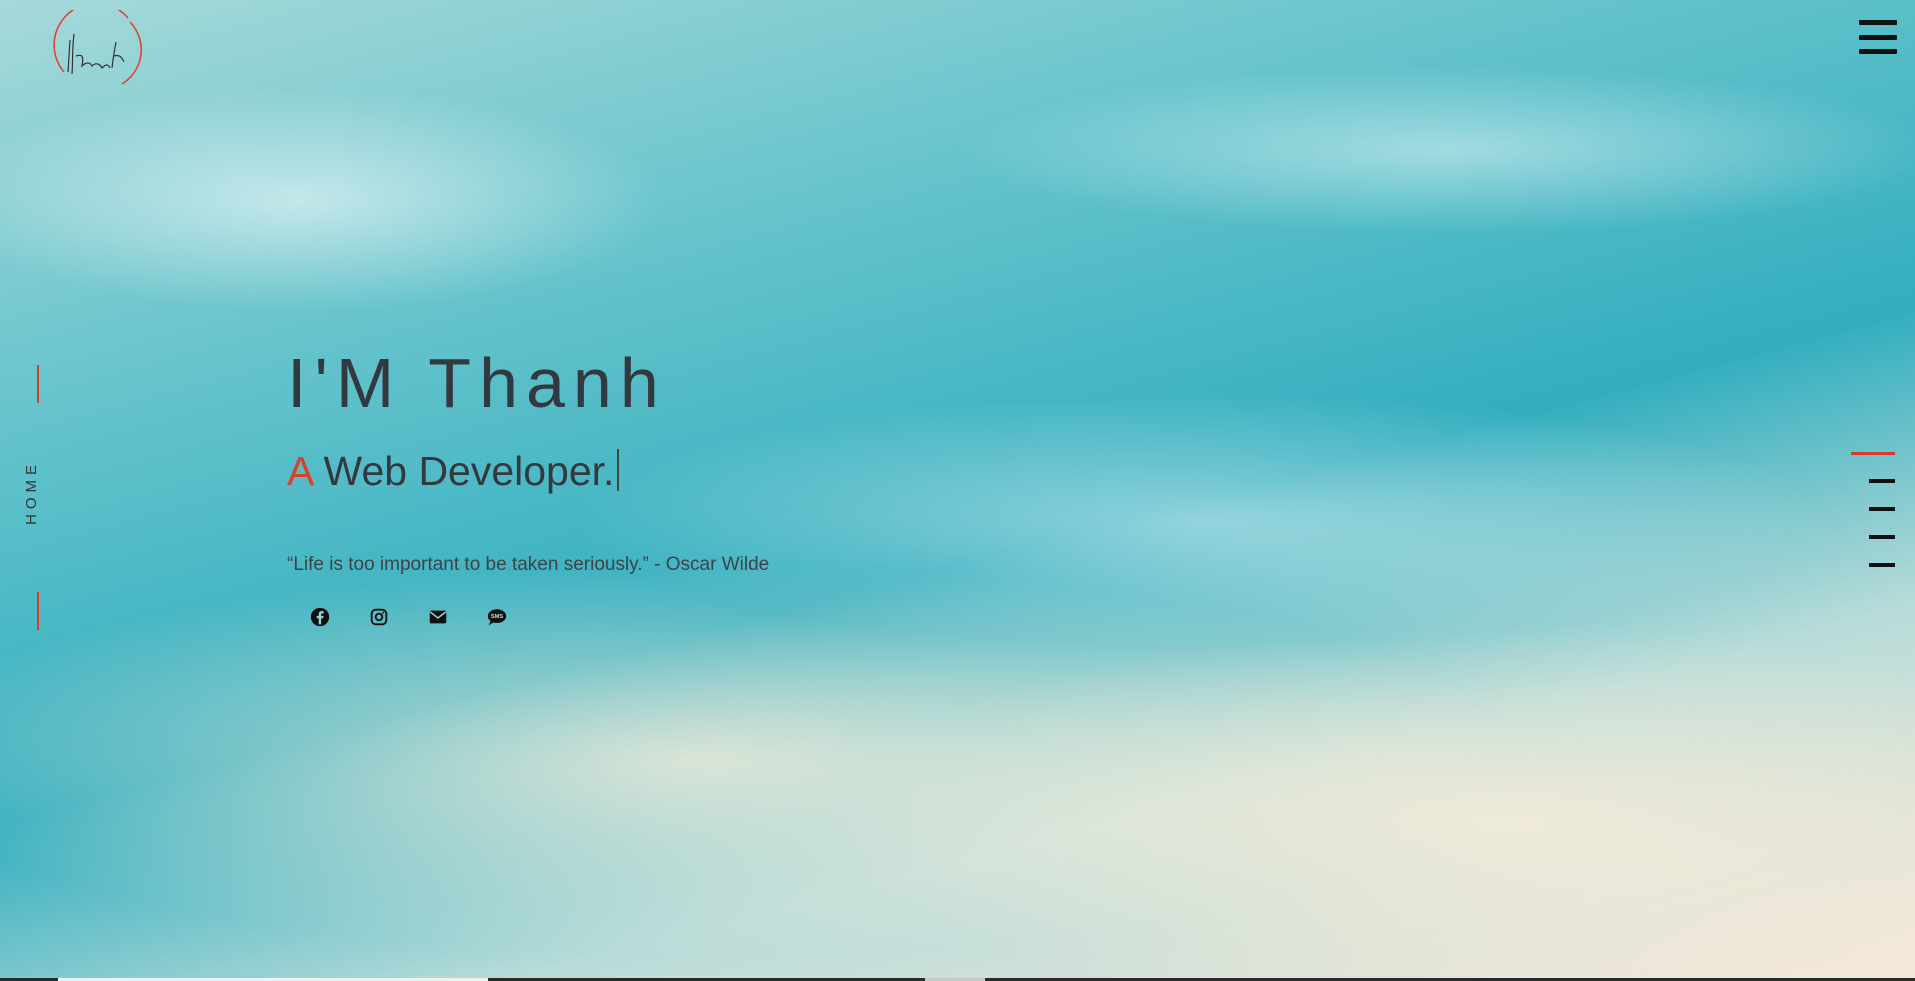  Describe the element at coordinates (31, 492) in the screenshot. I see `section-label-home: HOME` at that location.